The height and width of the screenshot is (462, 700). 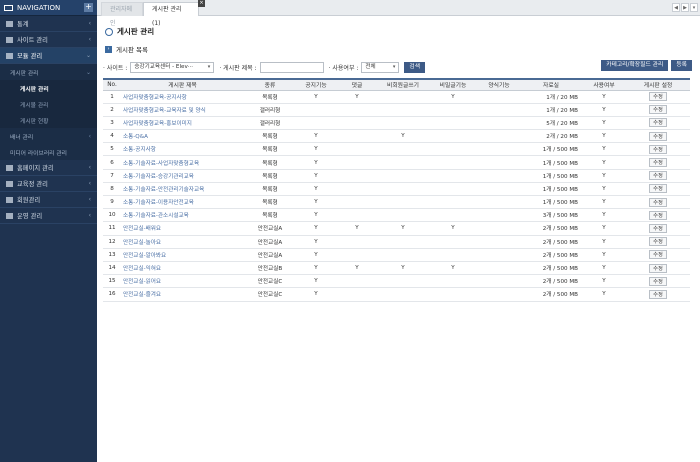 I want to click on col-title: 게시판 제목, so click(x=182, y=84).